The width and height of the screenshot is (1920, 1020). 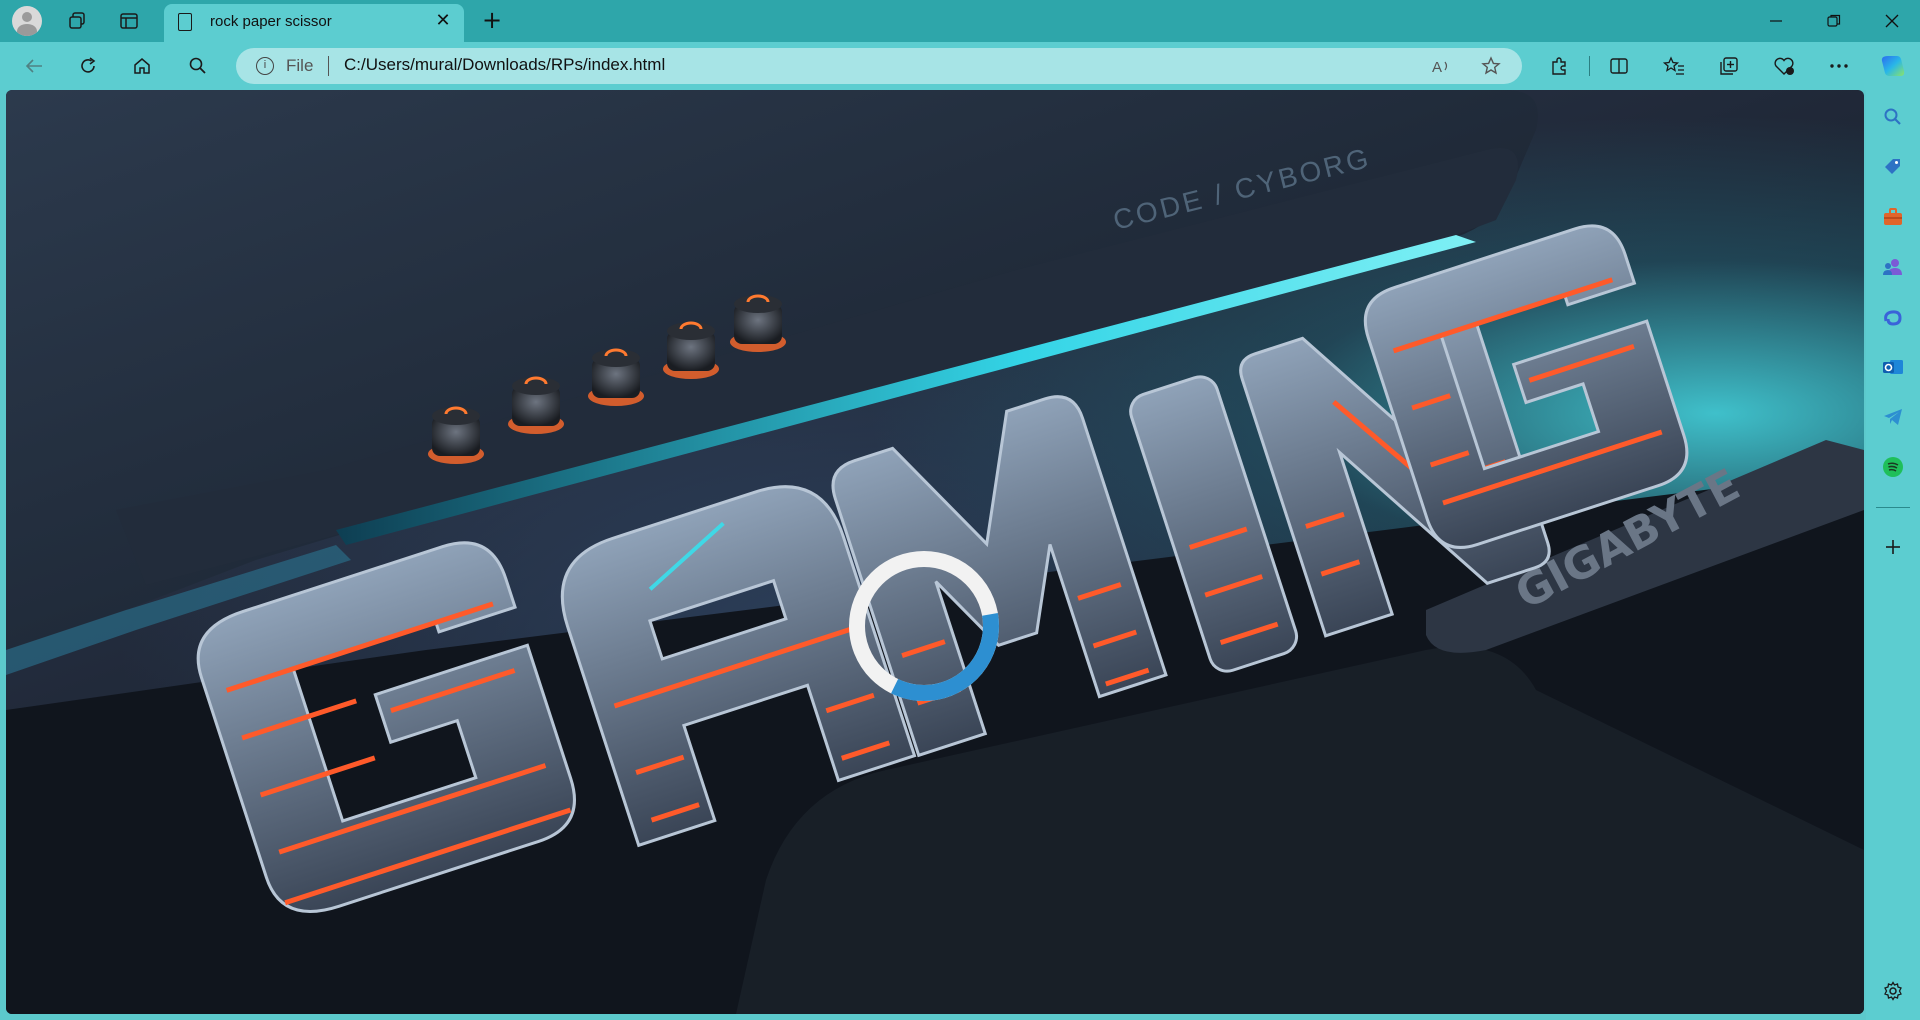 I want to click on collections-icon, so click(x=1729, y=66).